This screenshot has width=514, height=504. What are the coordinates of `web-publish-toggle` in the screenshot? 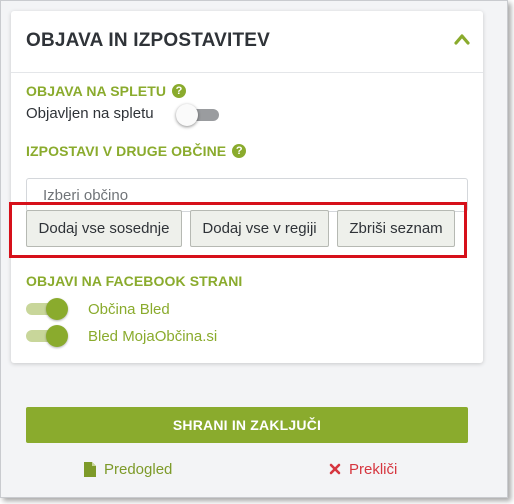 It's located at (198, 115).